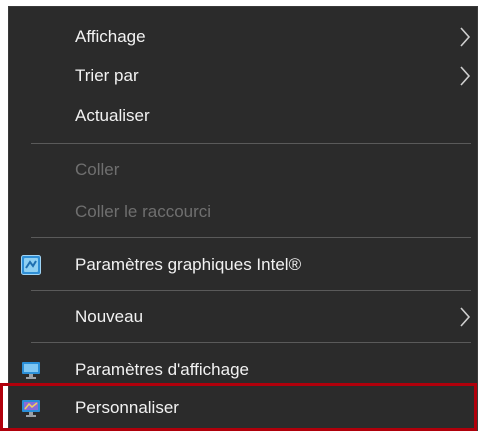 The height and width of the screenshot is (435, 481). Describe the element at coordinates (244, 76) in the screenshot. I see `menu-item-trier-par: Trier par` at that location.